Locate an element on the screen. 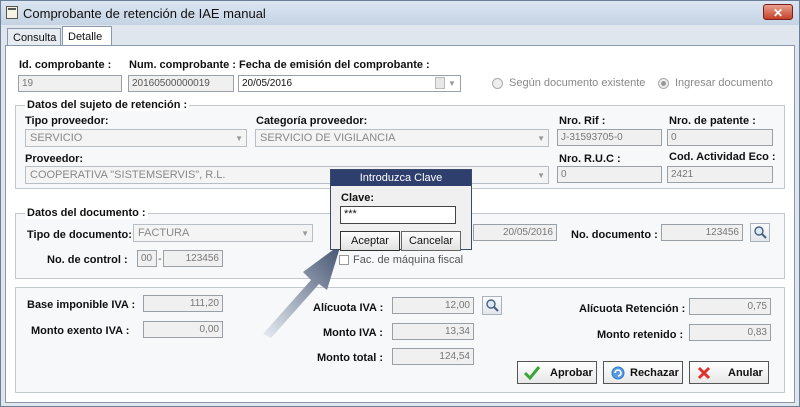 Image resolution: width=800 pixels, height=407 pixels. aprobar-button: Aprobar is located at coordinates (557, 372).